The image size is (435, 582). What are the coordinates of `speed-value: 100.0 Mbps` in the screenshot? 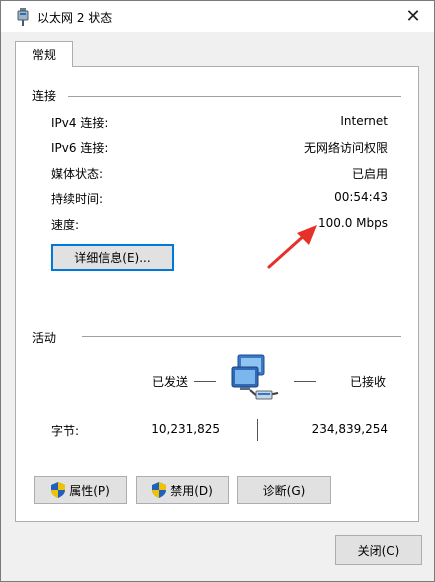 It's located at (352, 223).